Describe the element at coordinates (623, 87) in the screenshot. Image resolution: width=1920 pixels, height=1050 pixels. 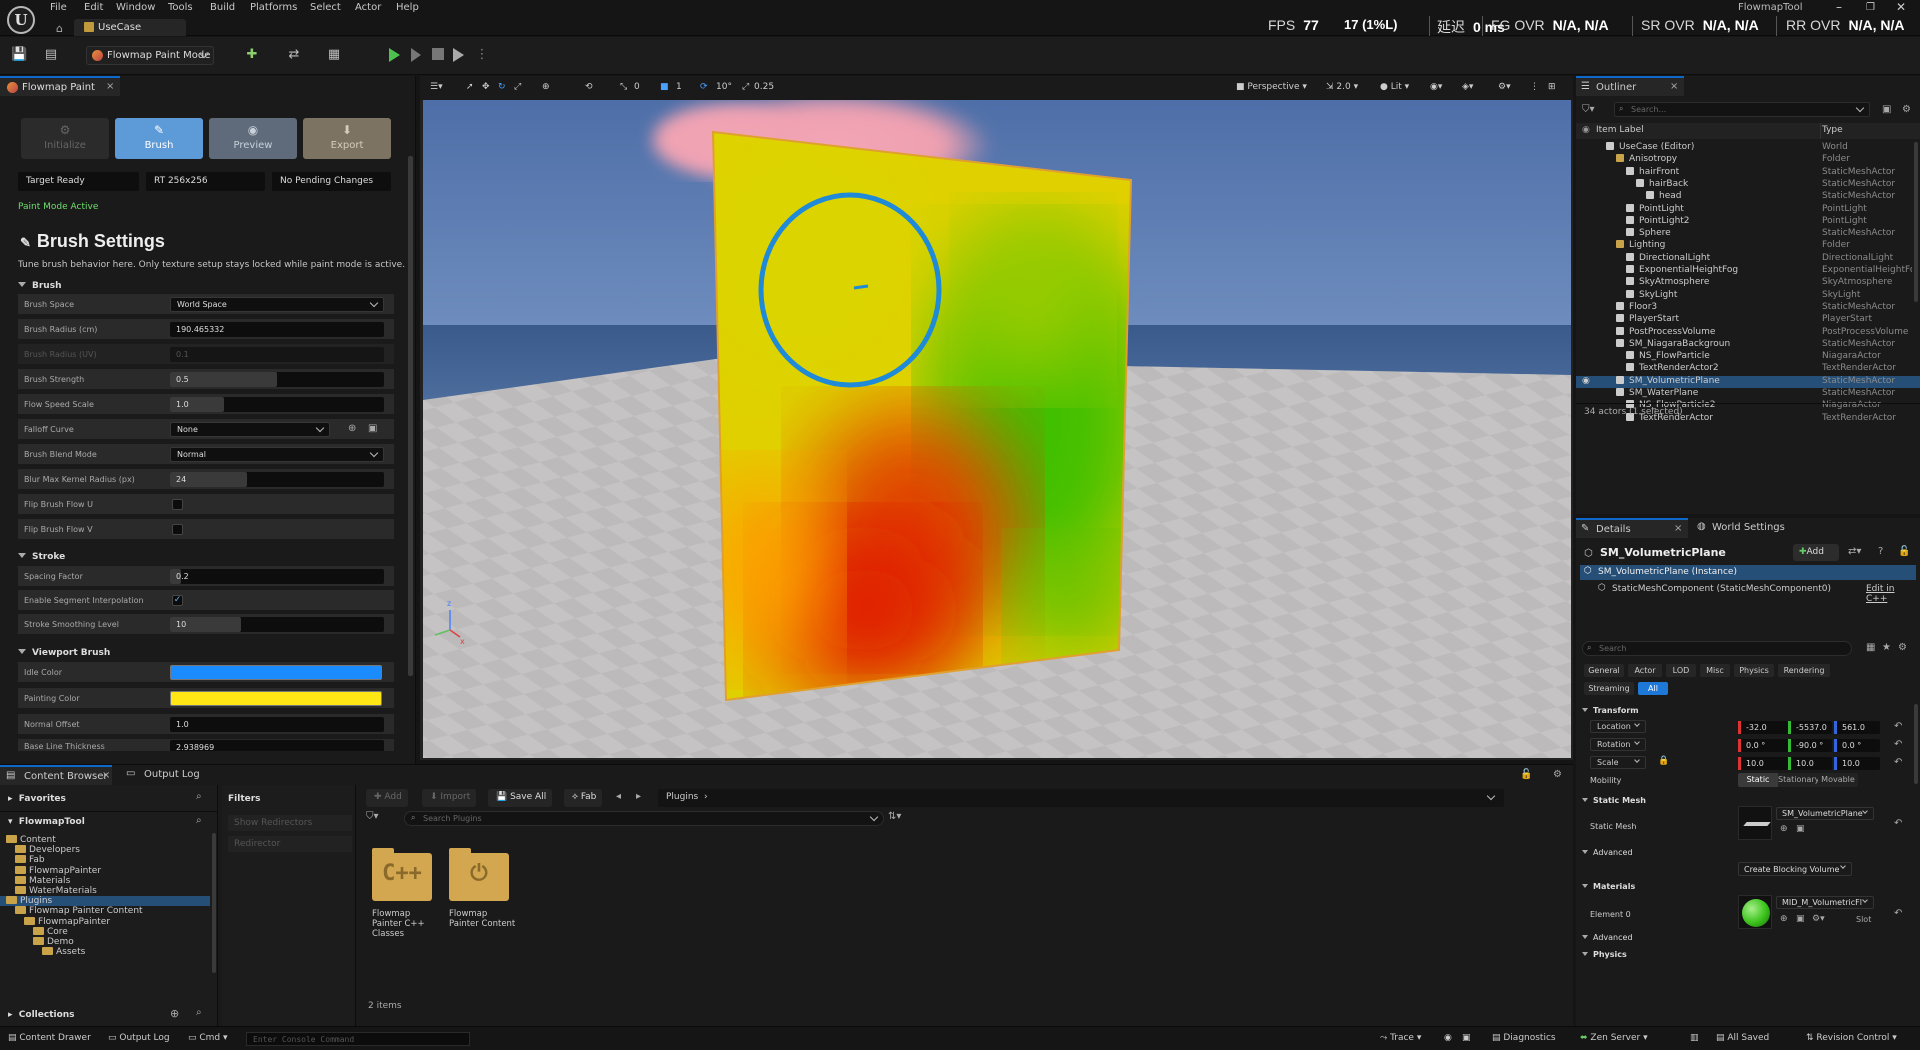
I see `grid-snap-icon: ⤡` at that location.